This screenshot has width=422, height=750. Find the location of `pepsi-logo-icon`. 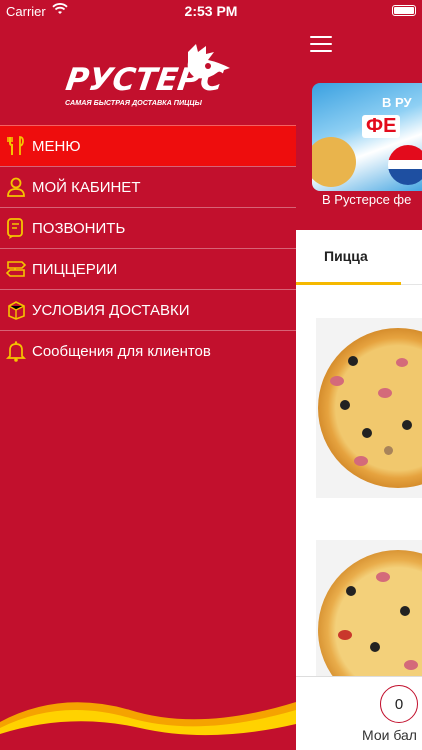

pepsi-logo-icon is located at coordinates (405, 165).